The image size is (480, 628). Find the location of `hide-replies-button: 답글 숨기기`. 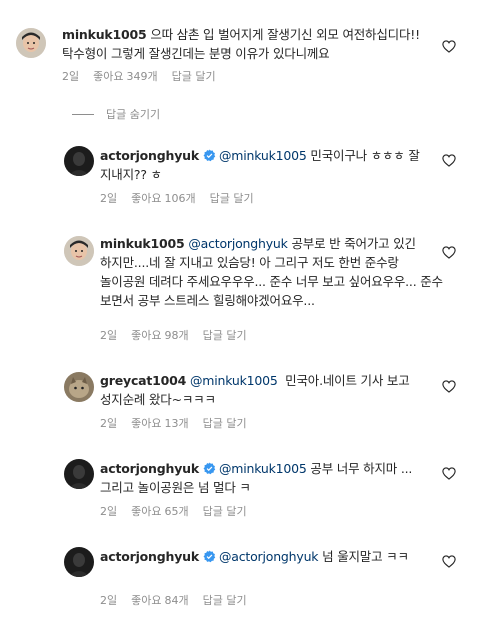

hide-replies-button: 답글 숨기기 is located at coordinates (116, 114).